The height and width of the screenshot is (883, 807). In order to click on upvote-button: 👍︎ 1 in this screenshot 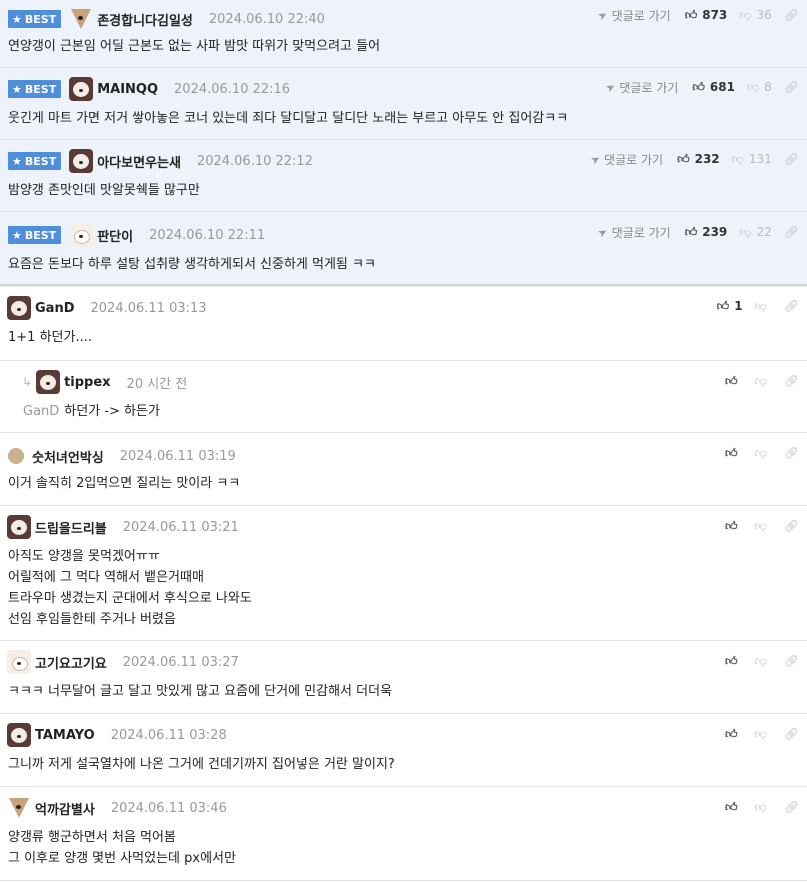, I will do `click(730, 306)`.